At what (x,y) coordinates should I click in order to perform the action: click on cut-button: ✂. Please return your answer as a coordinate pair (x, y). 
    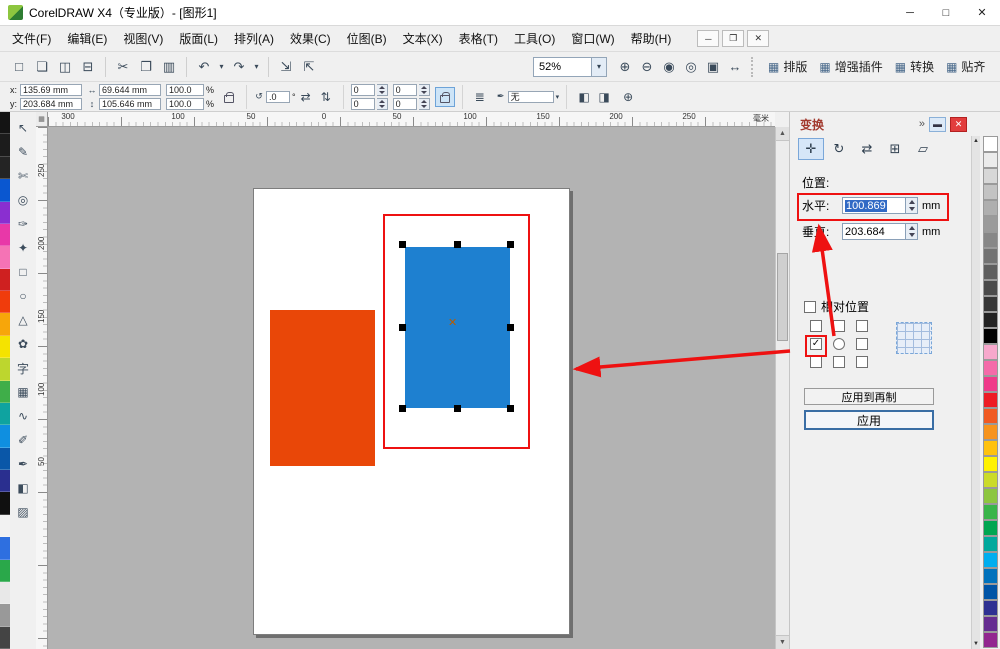
    Looking at the image, I should click on (123, 67).